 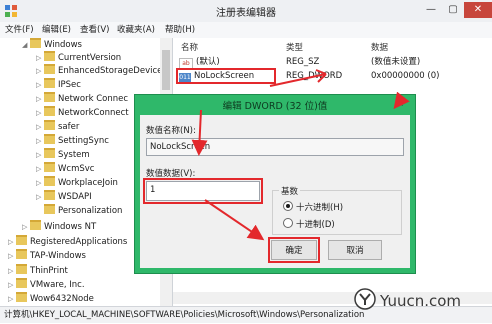 I want to click on arrow-to-dialog-title, so click(x=401, y=100).